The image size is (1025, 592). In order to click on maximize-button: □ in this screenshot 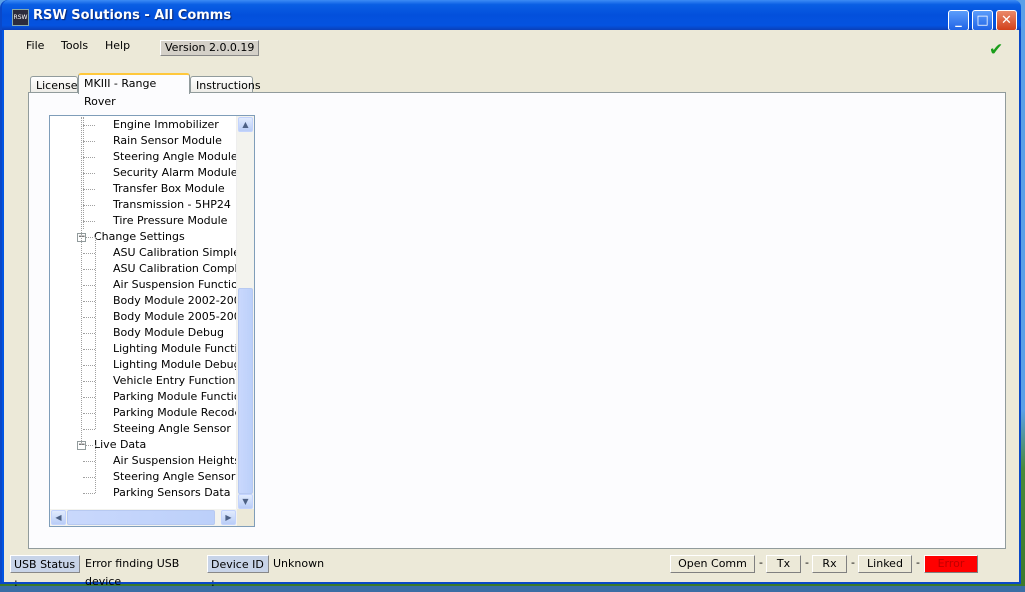, I will do `click(982, 20)`.